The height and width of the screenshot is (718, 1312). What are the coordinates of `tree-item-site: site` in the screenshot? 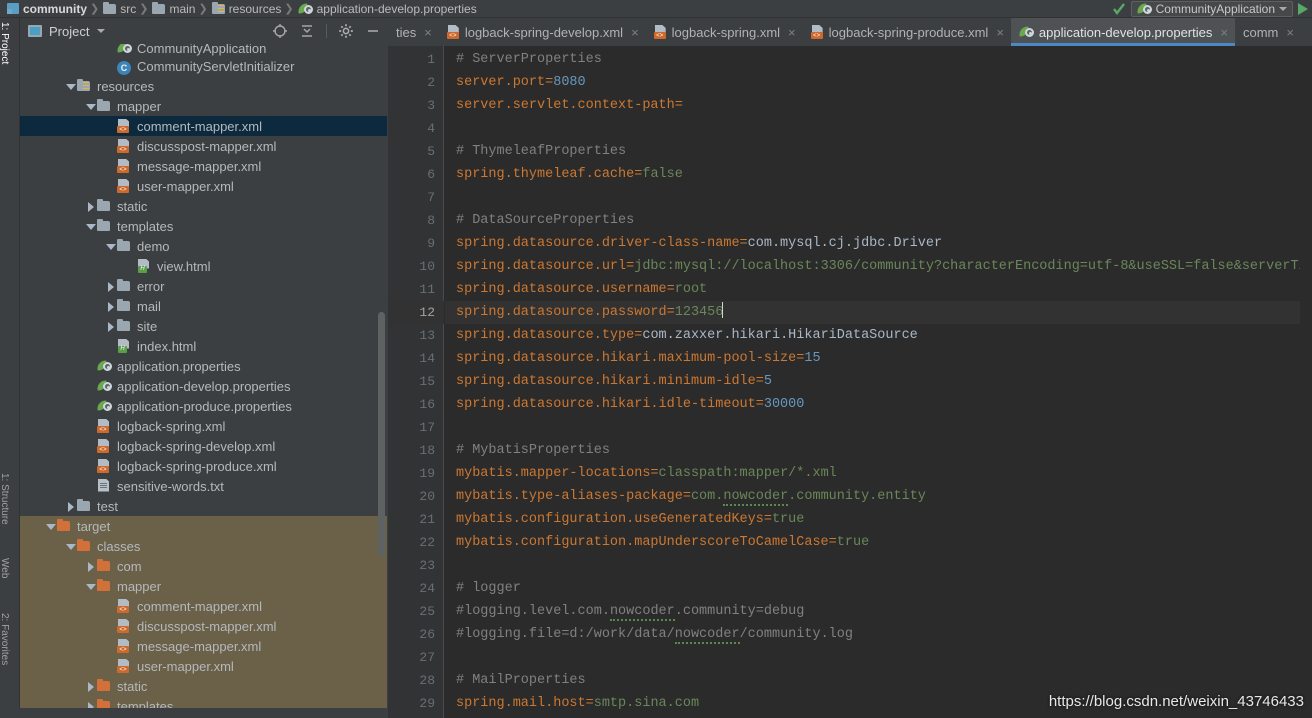 It's located at (203, 326).